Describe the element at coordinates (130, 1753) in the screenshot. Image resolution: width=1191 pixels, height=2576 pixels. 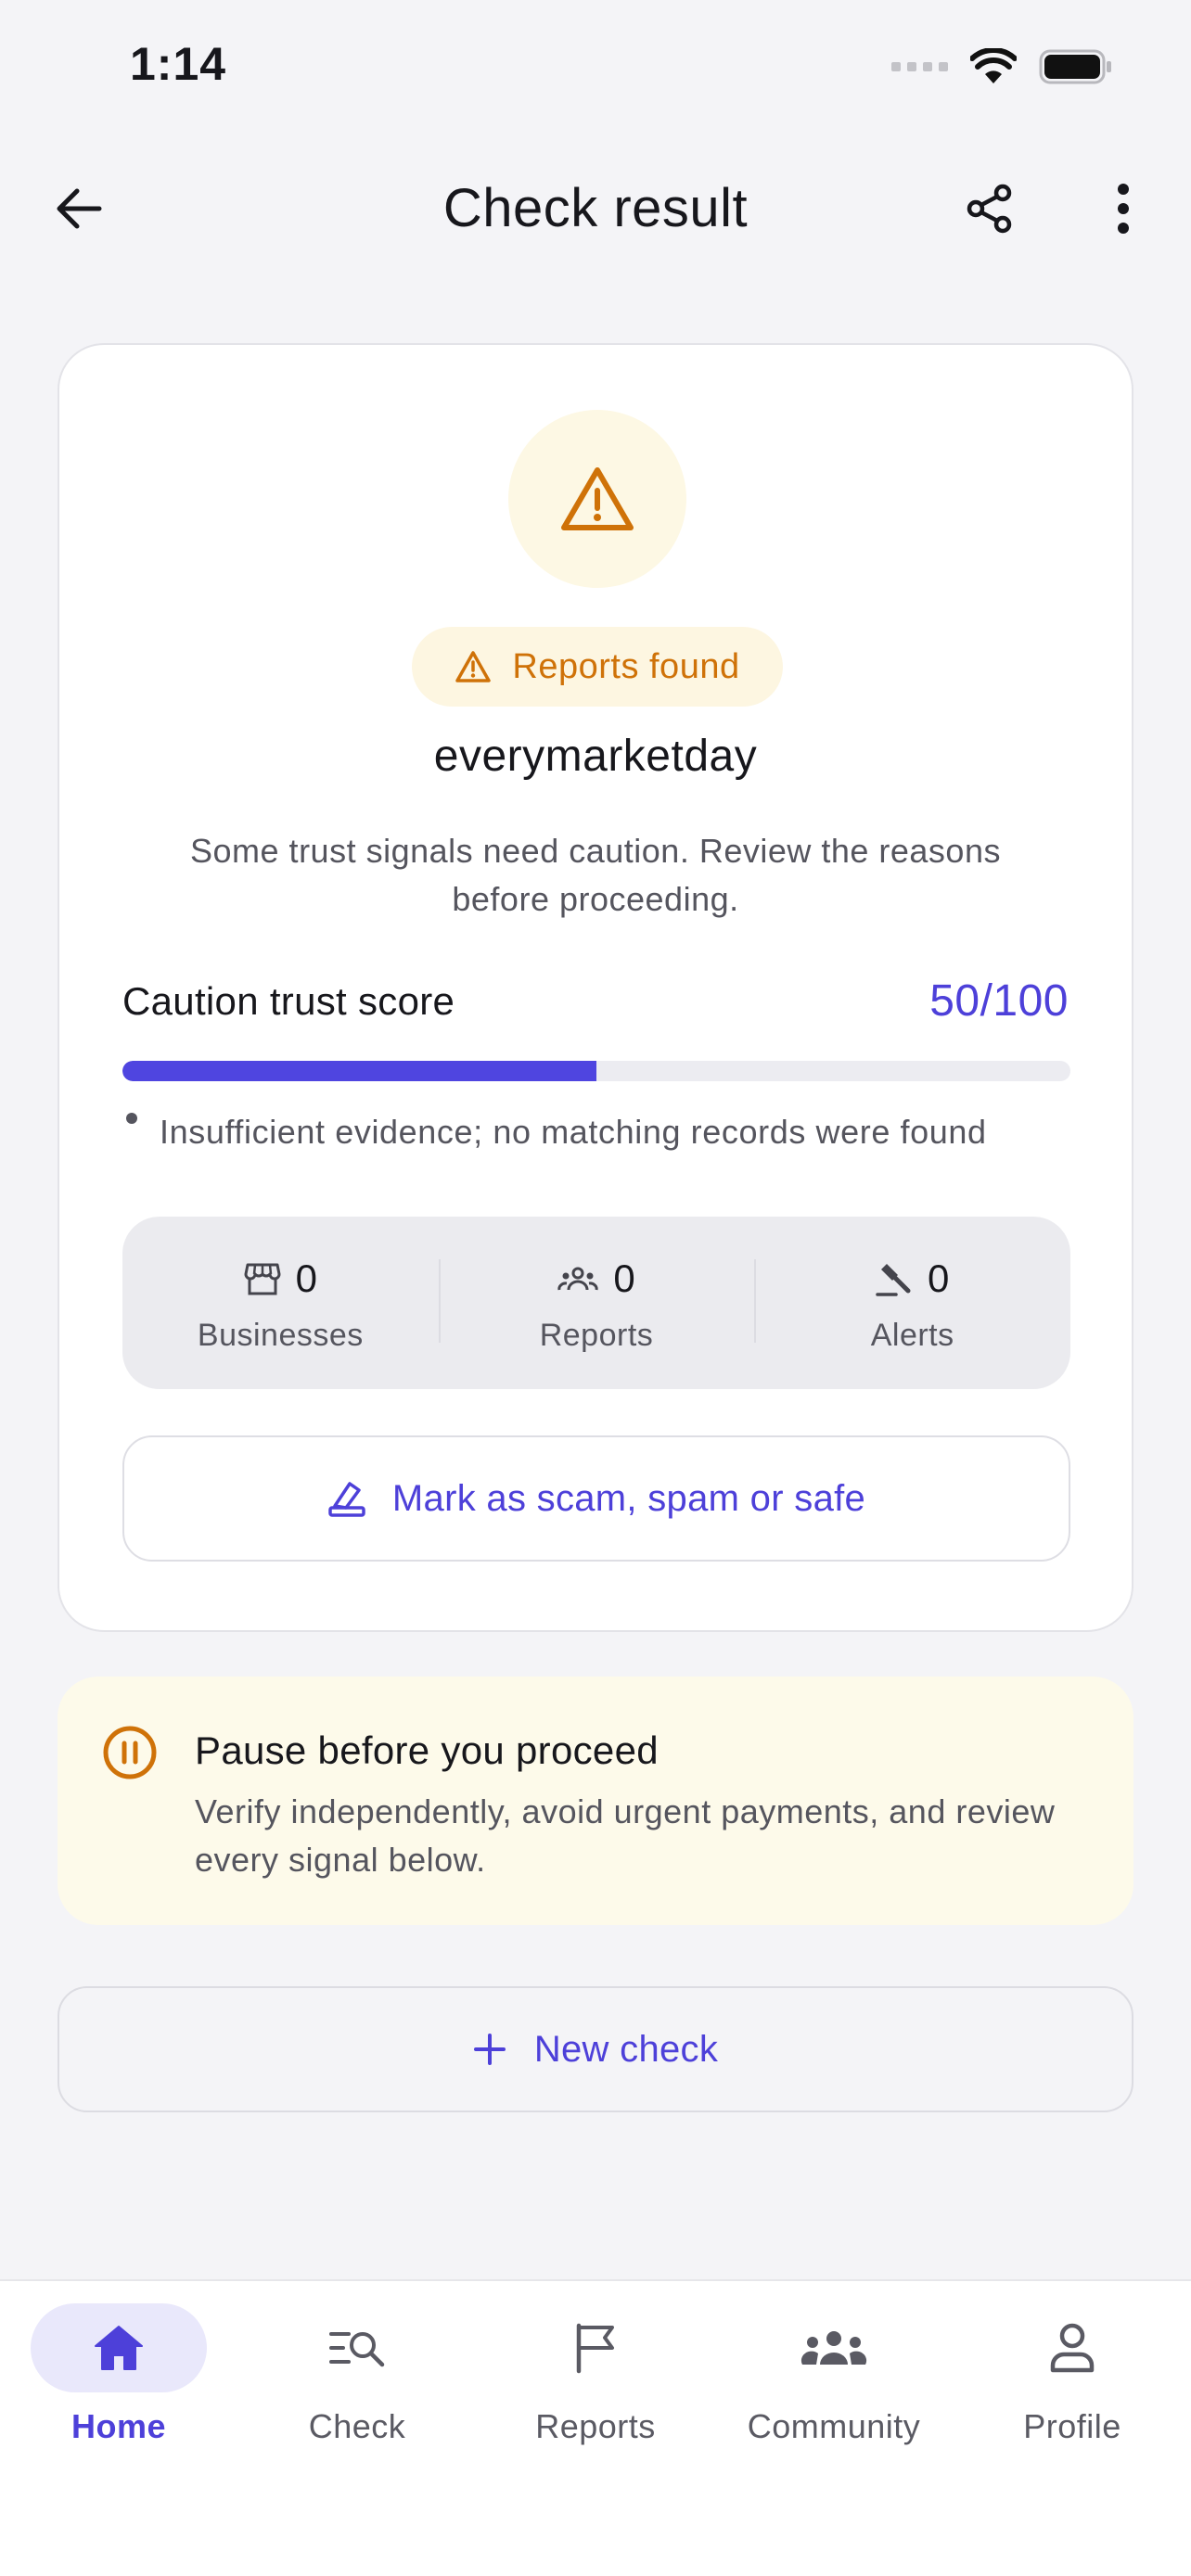
I see `pause-circle-icon` at that location.